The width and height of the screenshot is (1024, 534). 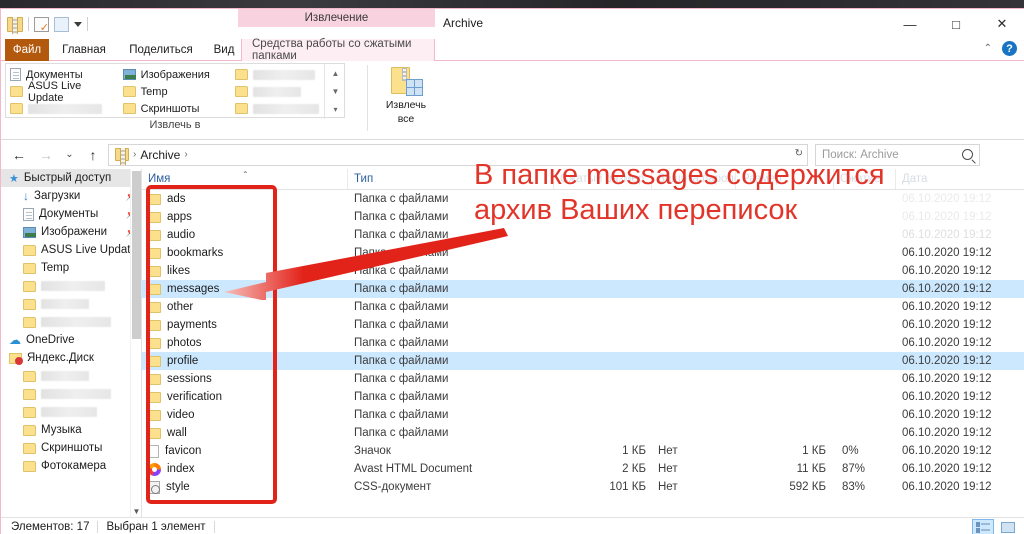 I want to click on scroll-more-icon: ▾, so click(x=335, y=109).